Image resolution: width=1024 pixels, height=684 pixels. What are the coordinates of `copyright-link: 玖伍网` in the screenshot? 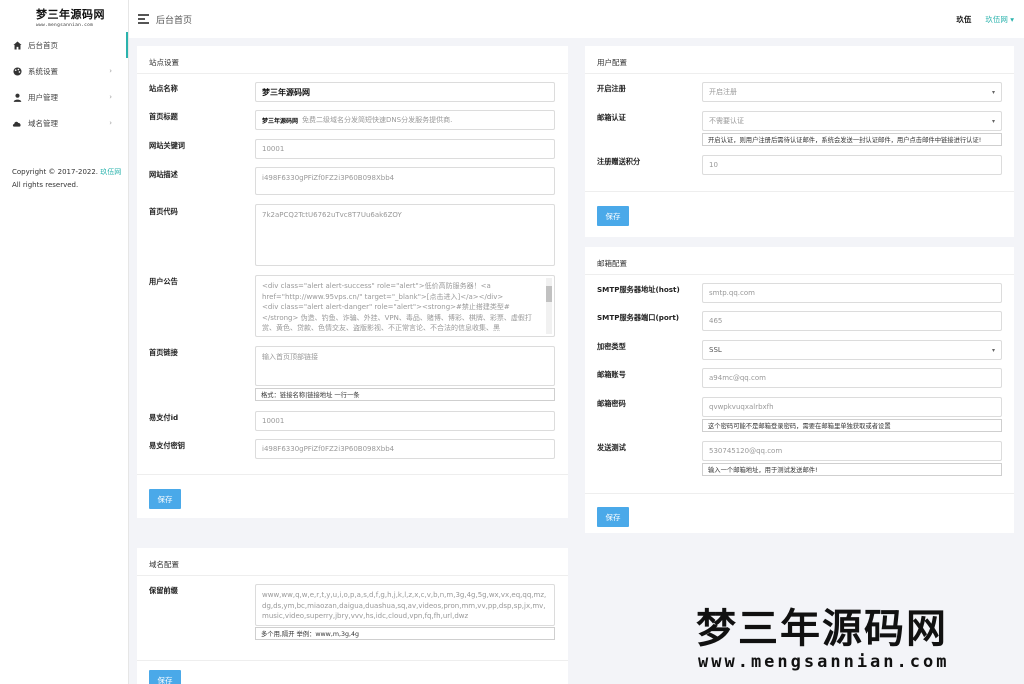 It's located at (110, 172).